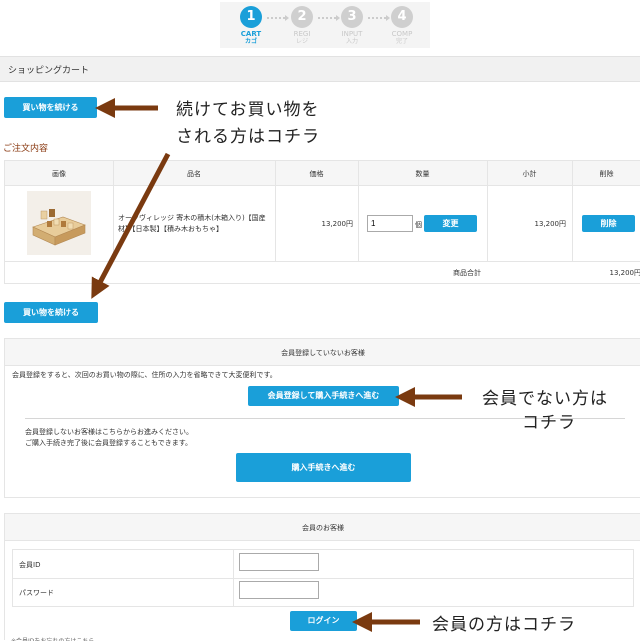  Describe the element at coordinates (504, 625) in the screenshot. I see `annotation-member: 会員の方はコチラ` at that location.